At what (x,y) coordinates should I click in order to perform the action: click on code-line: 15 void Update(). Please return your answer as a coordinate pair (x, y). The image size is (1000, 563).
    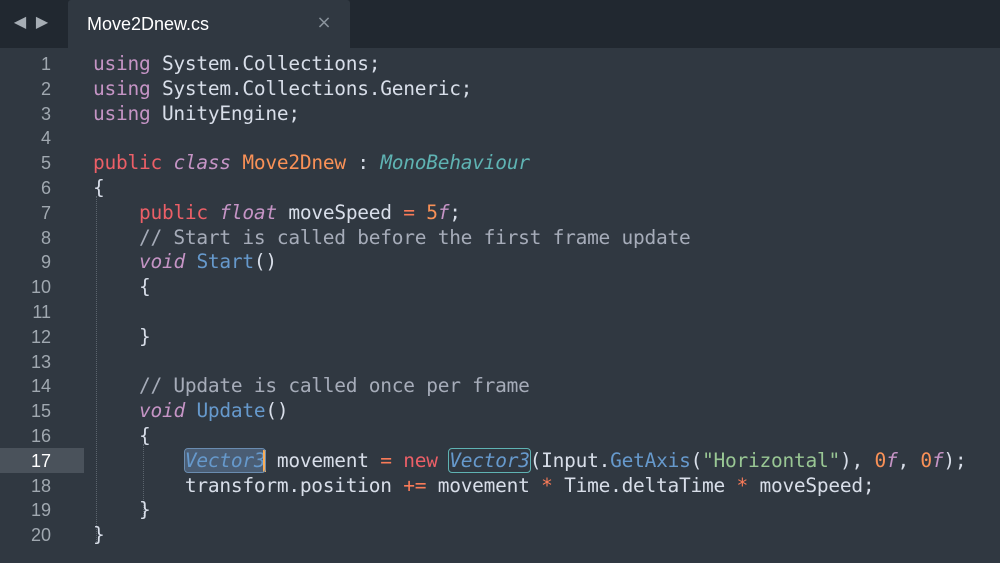
    Looking at the image, I should click on (500, 410).